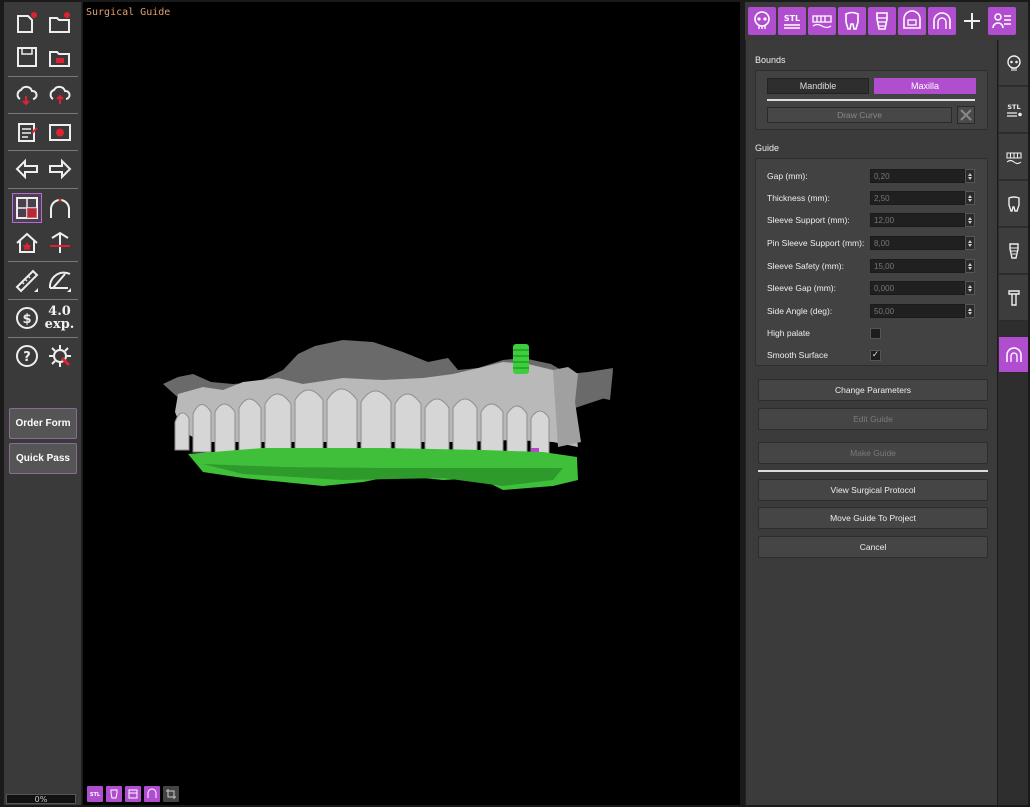 The image size is (1030, 807). I want to click on side-tab-crown, so click(1013, 204).